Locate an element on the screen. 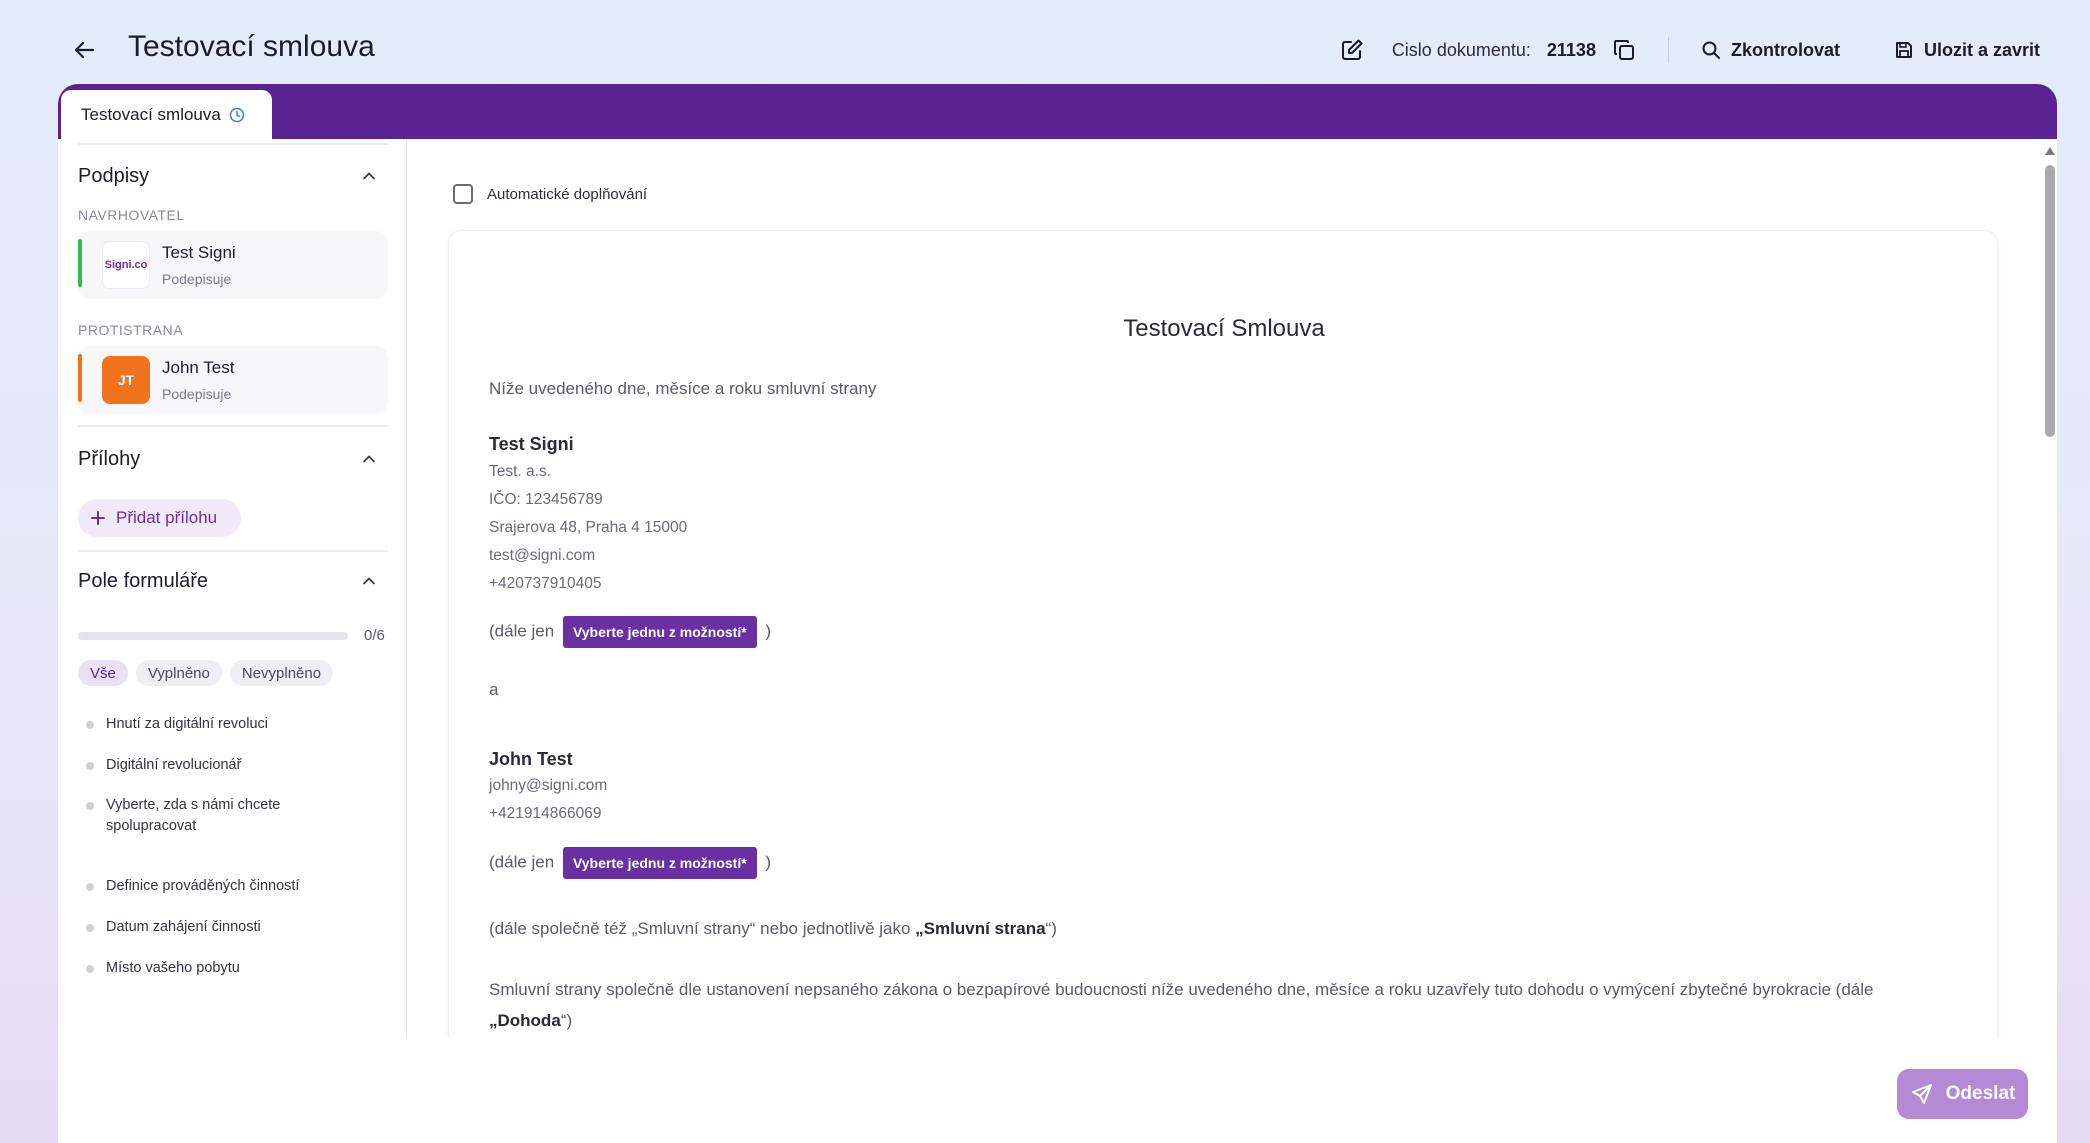 This screenshot has height=1143, width=2090. auto-fill-label: Automatické doplňování is located at coordinates (567, 194).